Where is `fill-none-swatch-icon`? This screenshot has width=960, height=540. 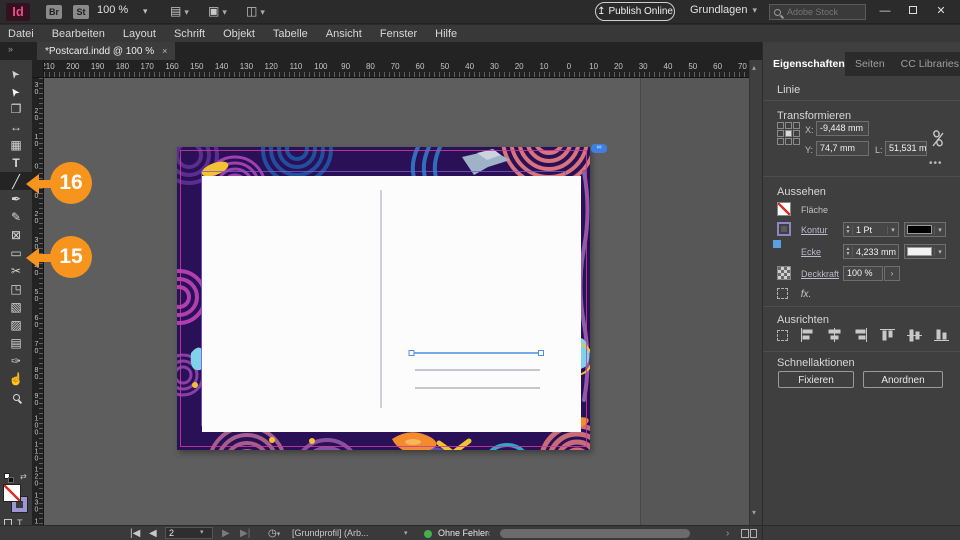
fill-none-swatch-icon is located at coordinates (784, 209).